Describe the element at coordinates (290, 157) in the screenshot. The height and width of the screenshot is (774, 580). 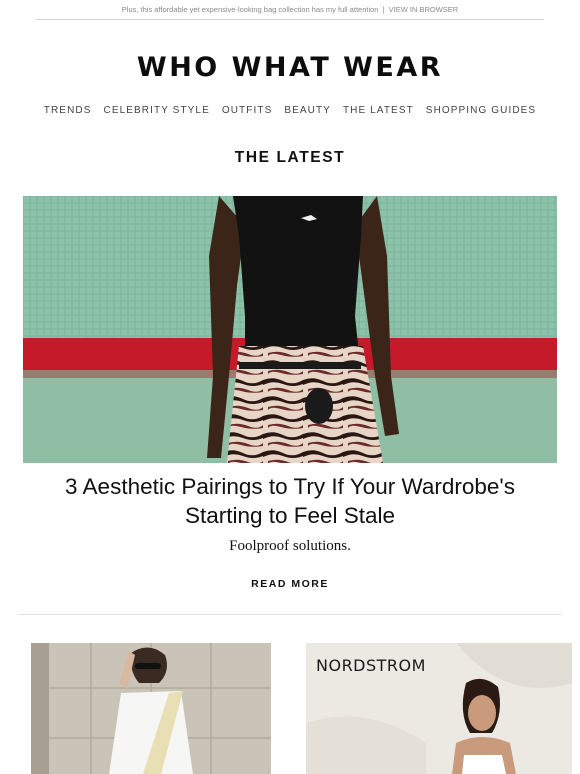
I see `section-title: THE LATEST` at that location.